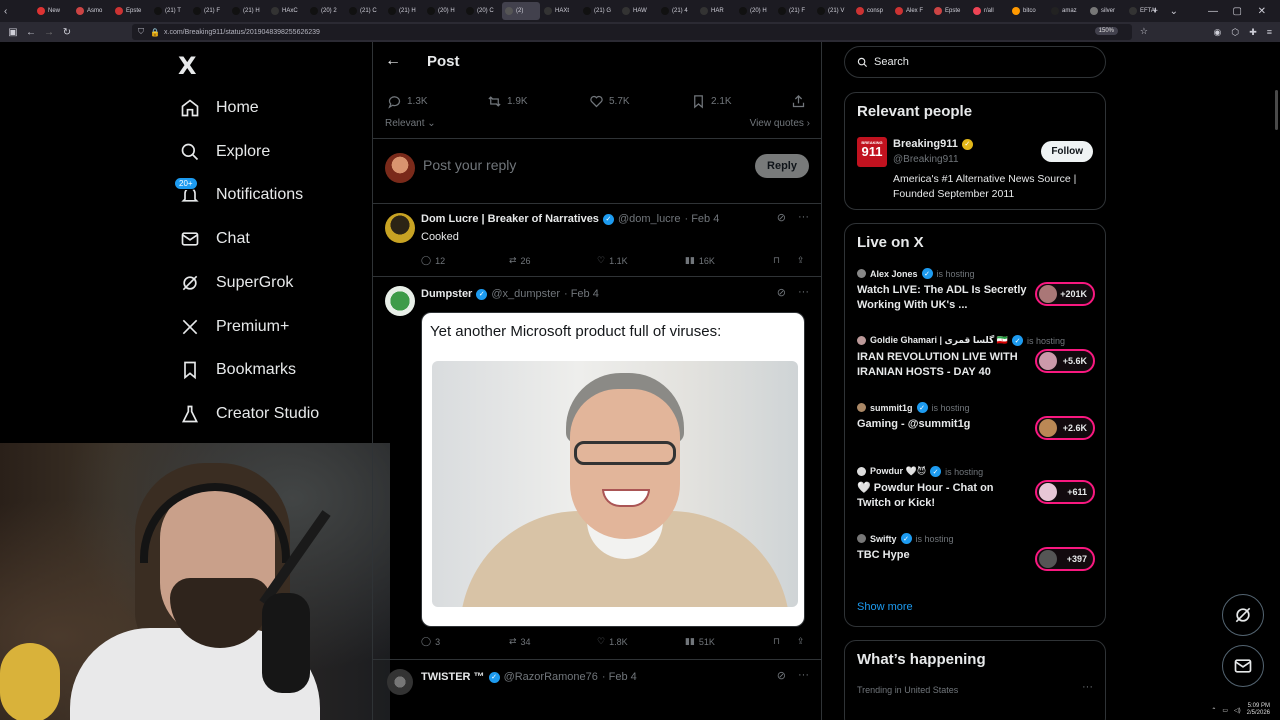 Image resolution: width=1280 pixels, height=720 pixels. I want to click on nav-item-creator-studio: Creator Studio, so click(249, 414).